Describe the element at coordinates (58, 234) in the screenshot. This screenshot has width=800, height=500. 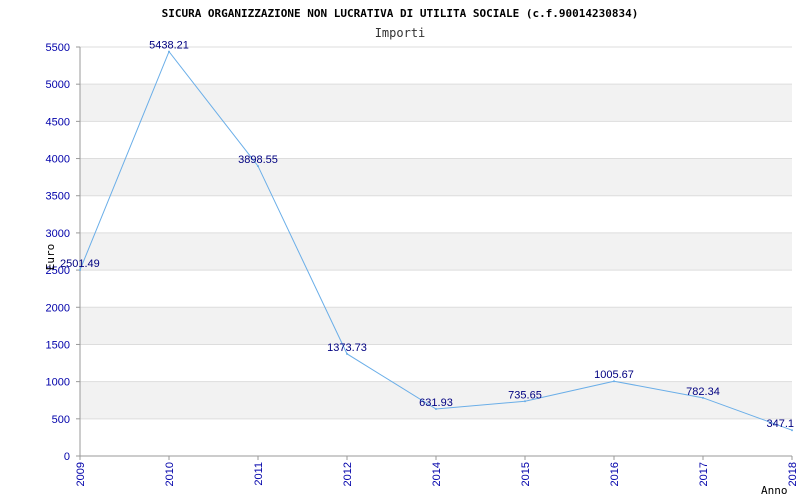
I see `y-tick-label: 3000` at that location.